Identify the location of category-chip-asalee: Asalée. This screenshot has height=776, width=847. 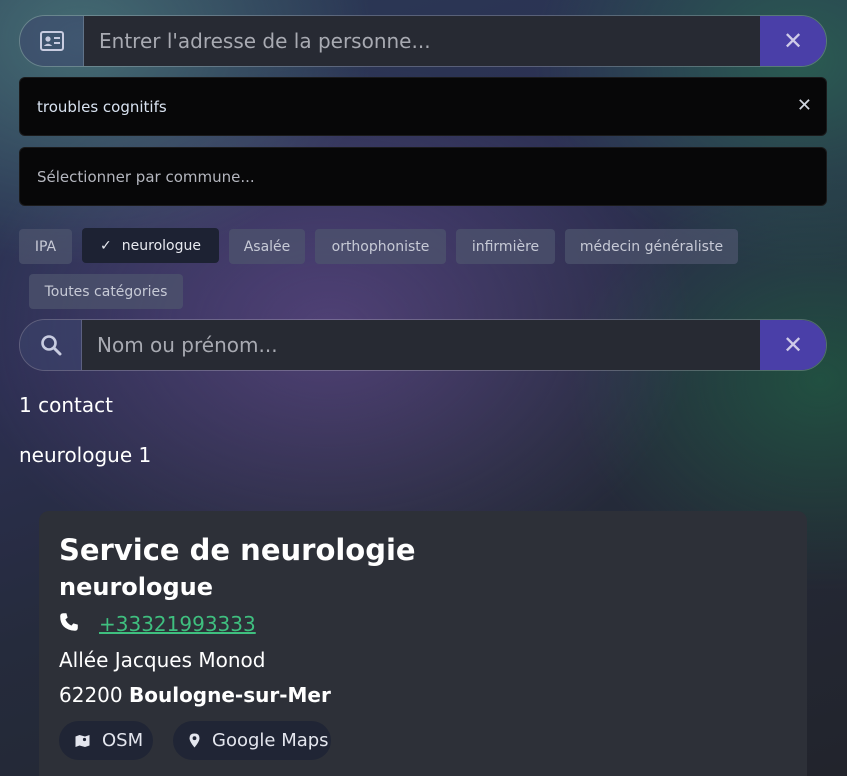
(267, 246).